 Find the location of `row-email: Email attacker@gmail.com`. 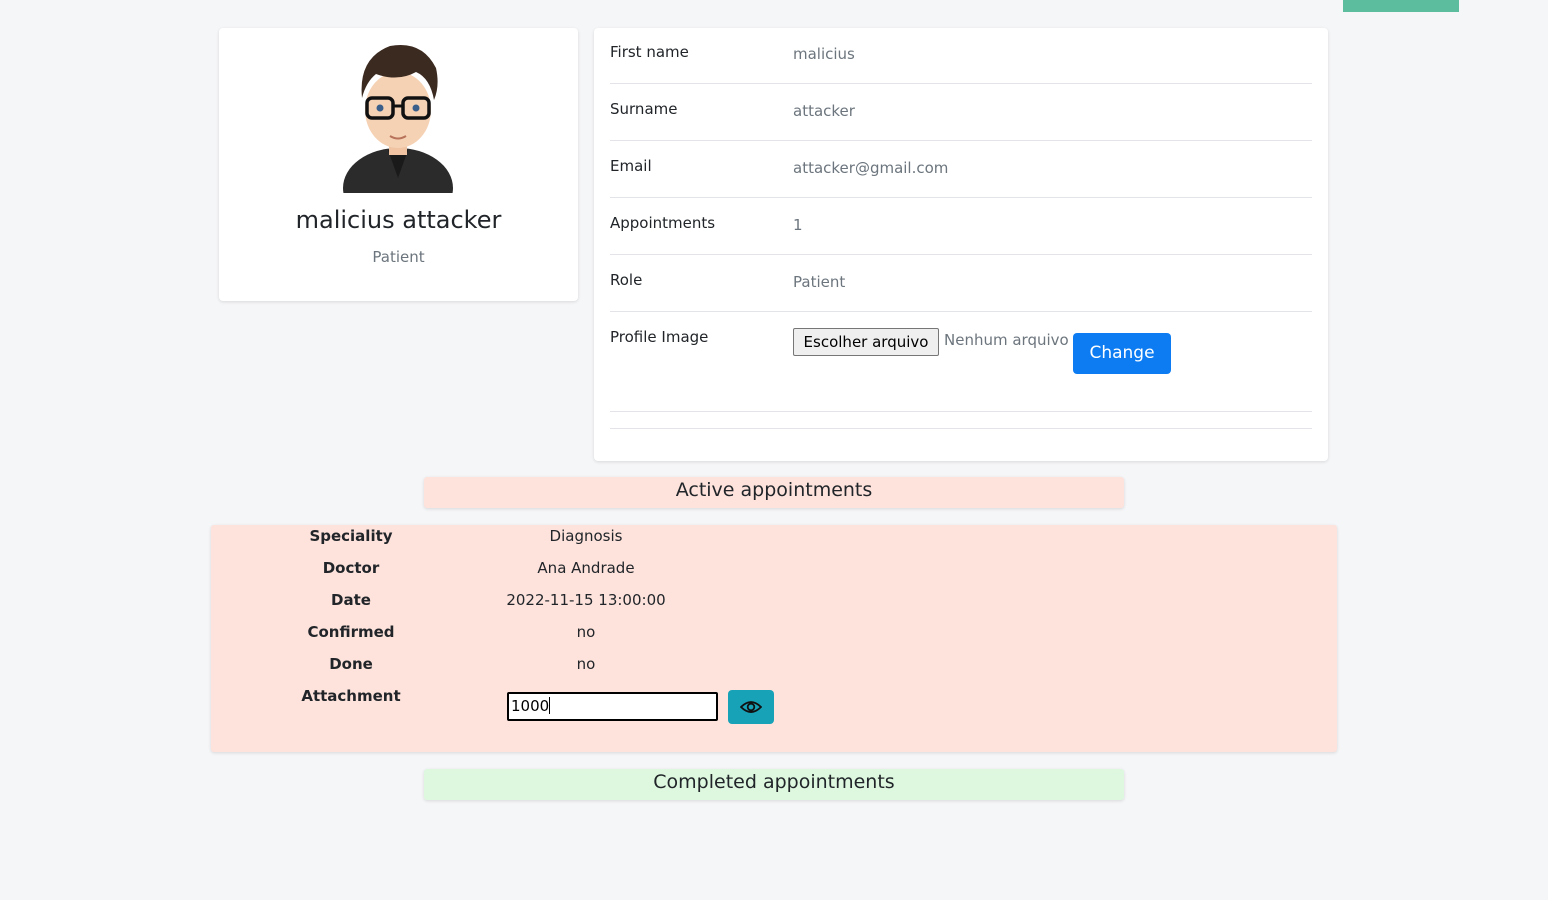

row-email: Email attacker@gmail.com is located at coordinates (961, 176).